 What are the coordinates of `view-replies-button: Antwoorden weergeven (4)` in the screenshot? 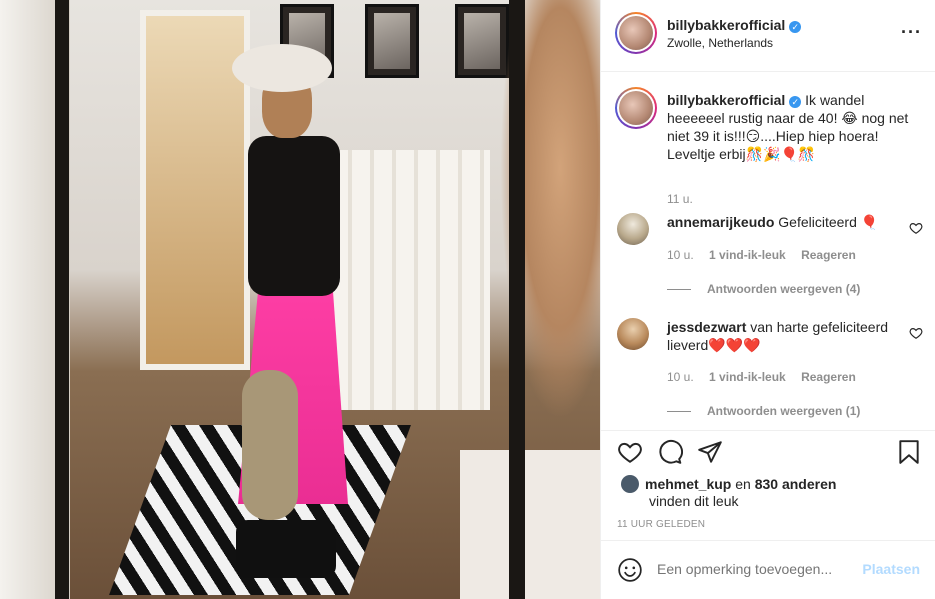 It's located at (763, 289).